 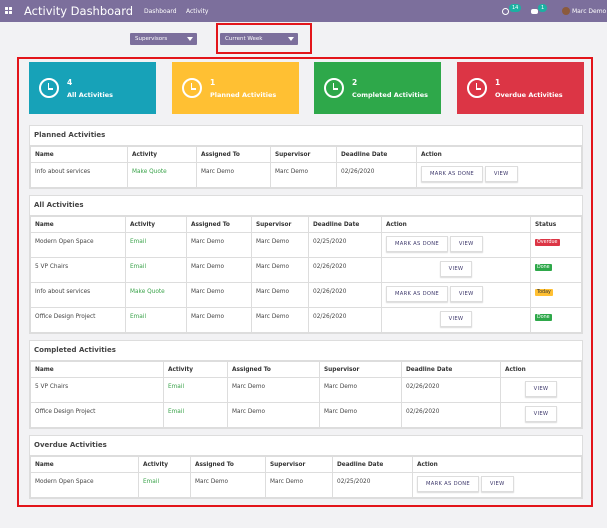 I want to click on column-header: Status, so click(x=556, y=224).